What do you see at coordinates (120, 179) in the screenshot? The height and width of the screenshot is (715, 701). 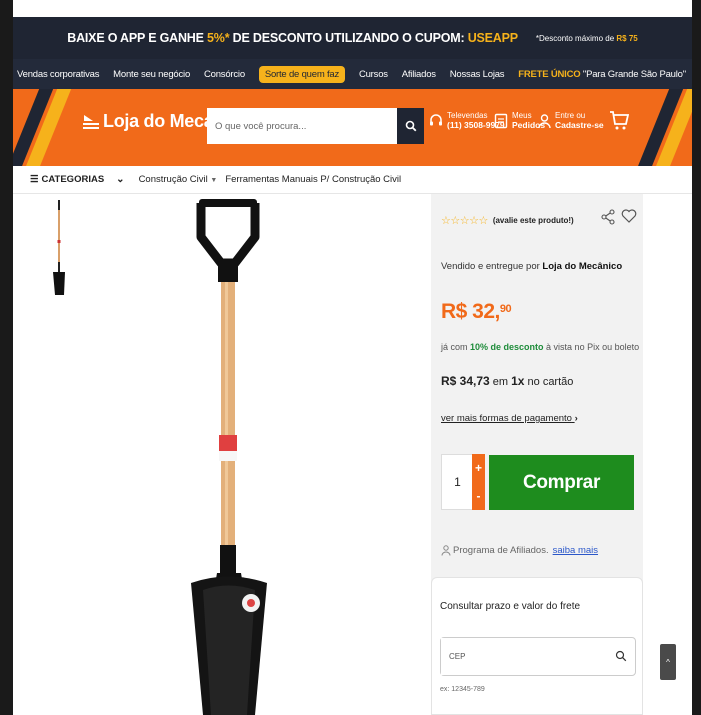 I see `chevron-down-icon: ⌄` at bounding box center [120, 179].